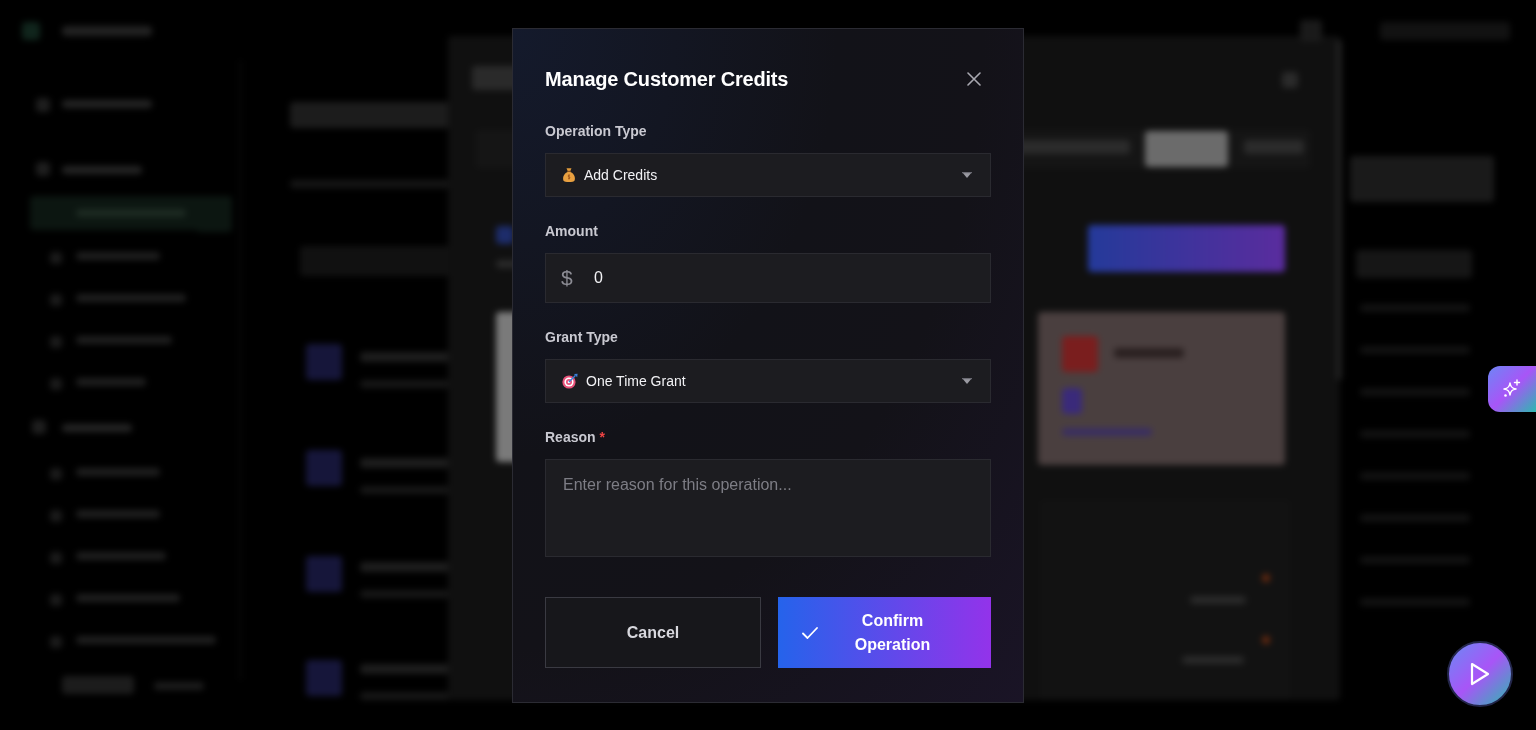  Describe the element at coordinates (1480, 674) in the screenshot. I see `play-icon` at that location.